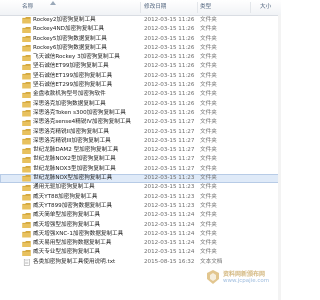 Image resolution: width=320 pixels, height=300 pixels. I want to click on file-name: Rockey6加密狗数据复制工具, so click(70, 47).